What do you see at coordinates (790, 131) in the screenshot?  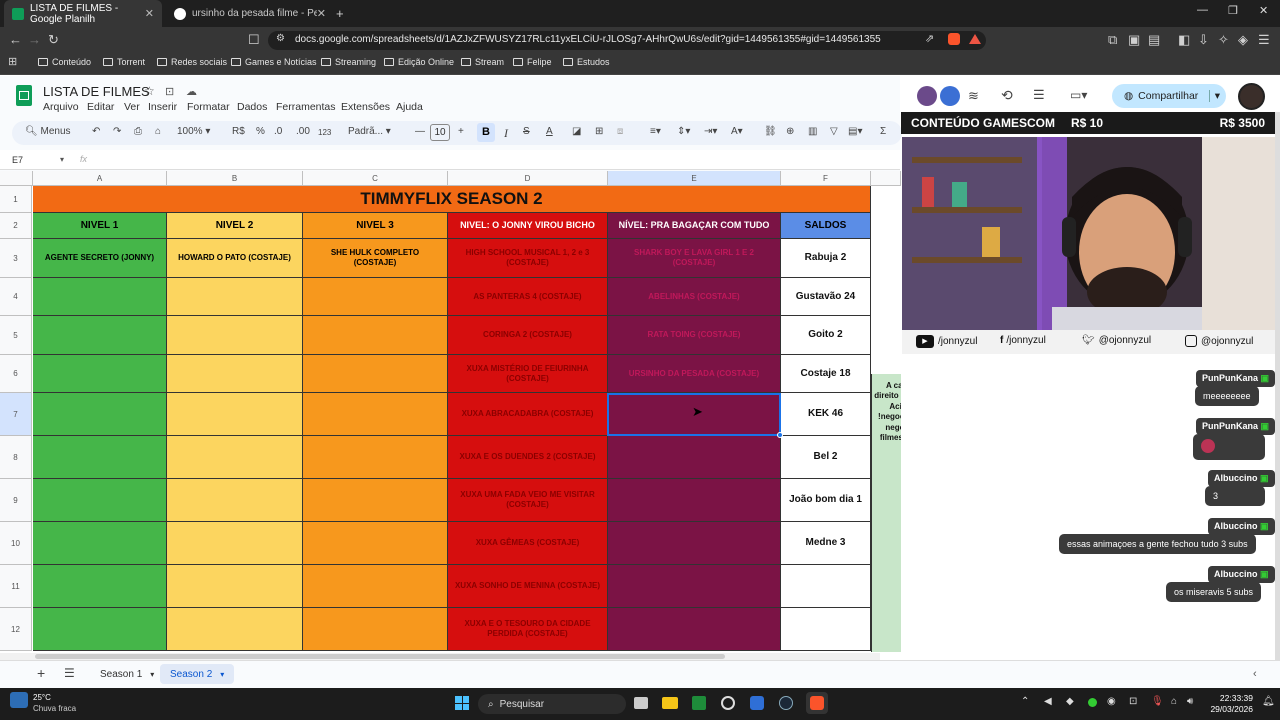 I see `insert-comment-icon: ⊕` at bounding box center [790, 131].